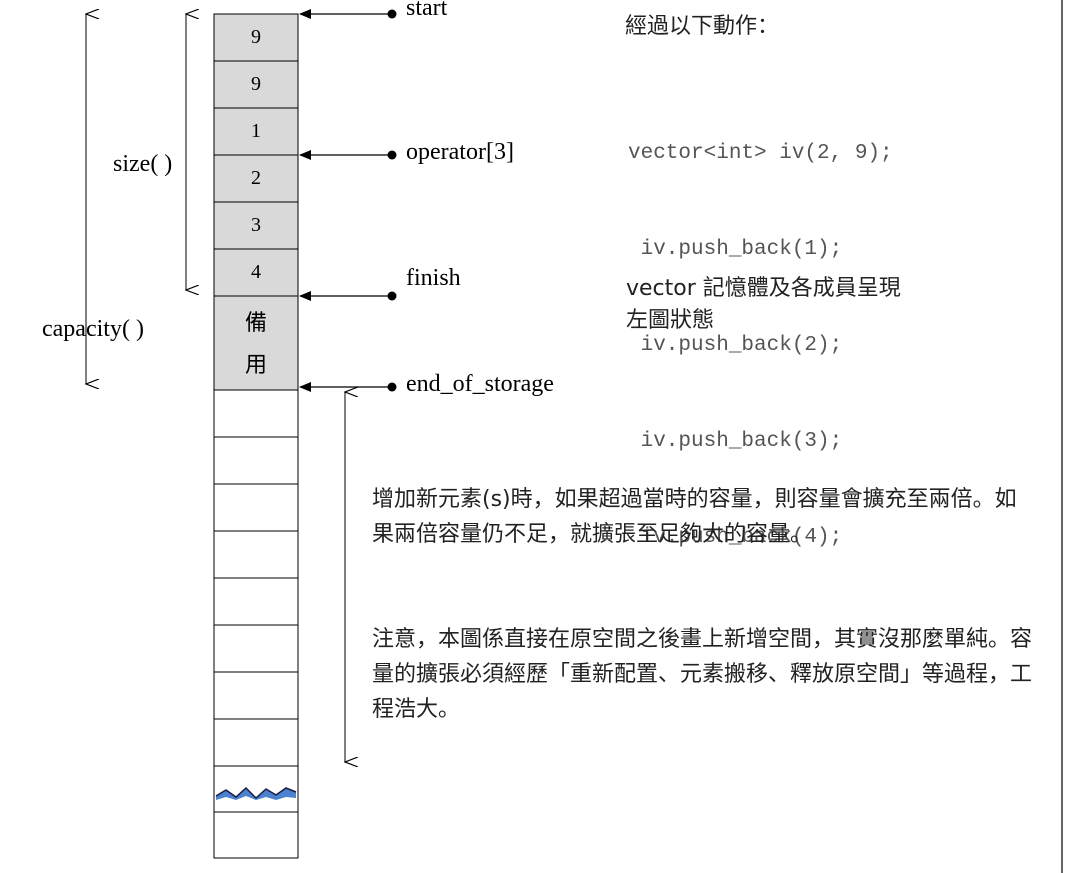  I want to click on start-label: start, so click(427, 10).